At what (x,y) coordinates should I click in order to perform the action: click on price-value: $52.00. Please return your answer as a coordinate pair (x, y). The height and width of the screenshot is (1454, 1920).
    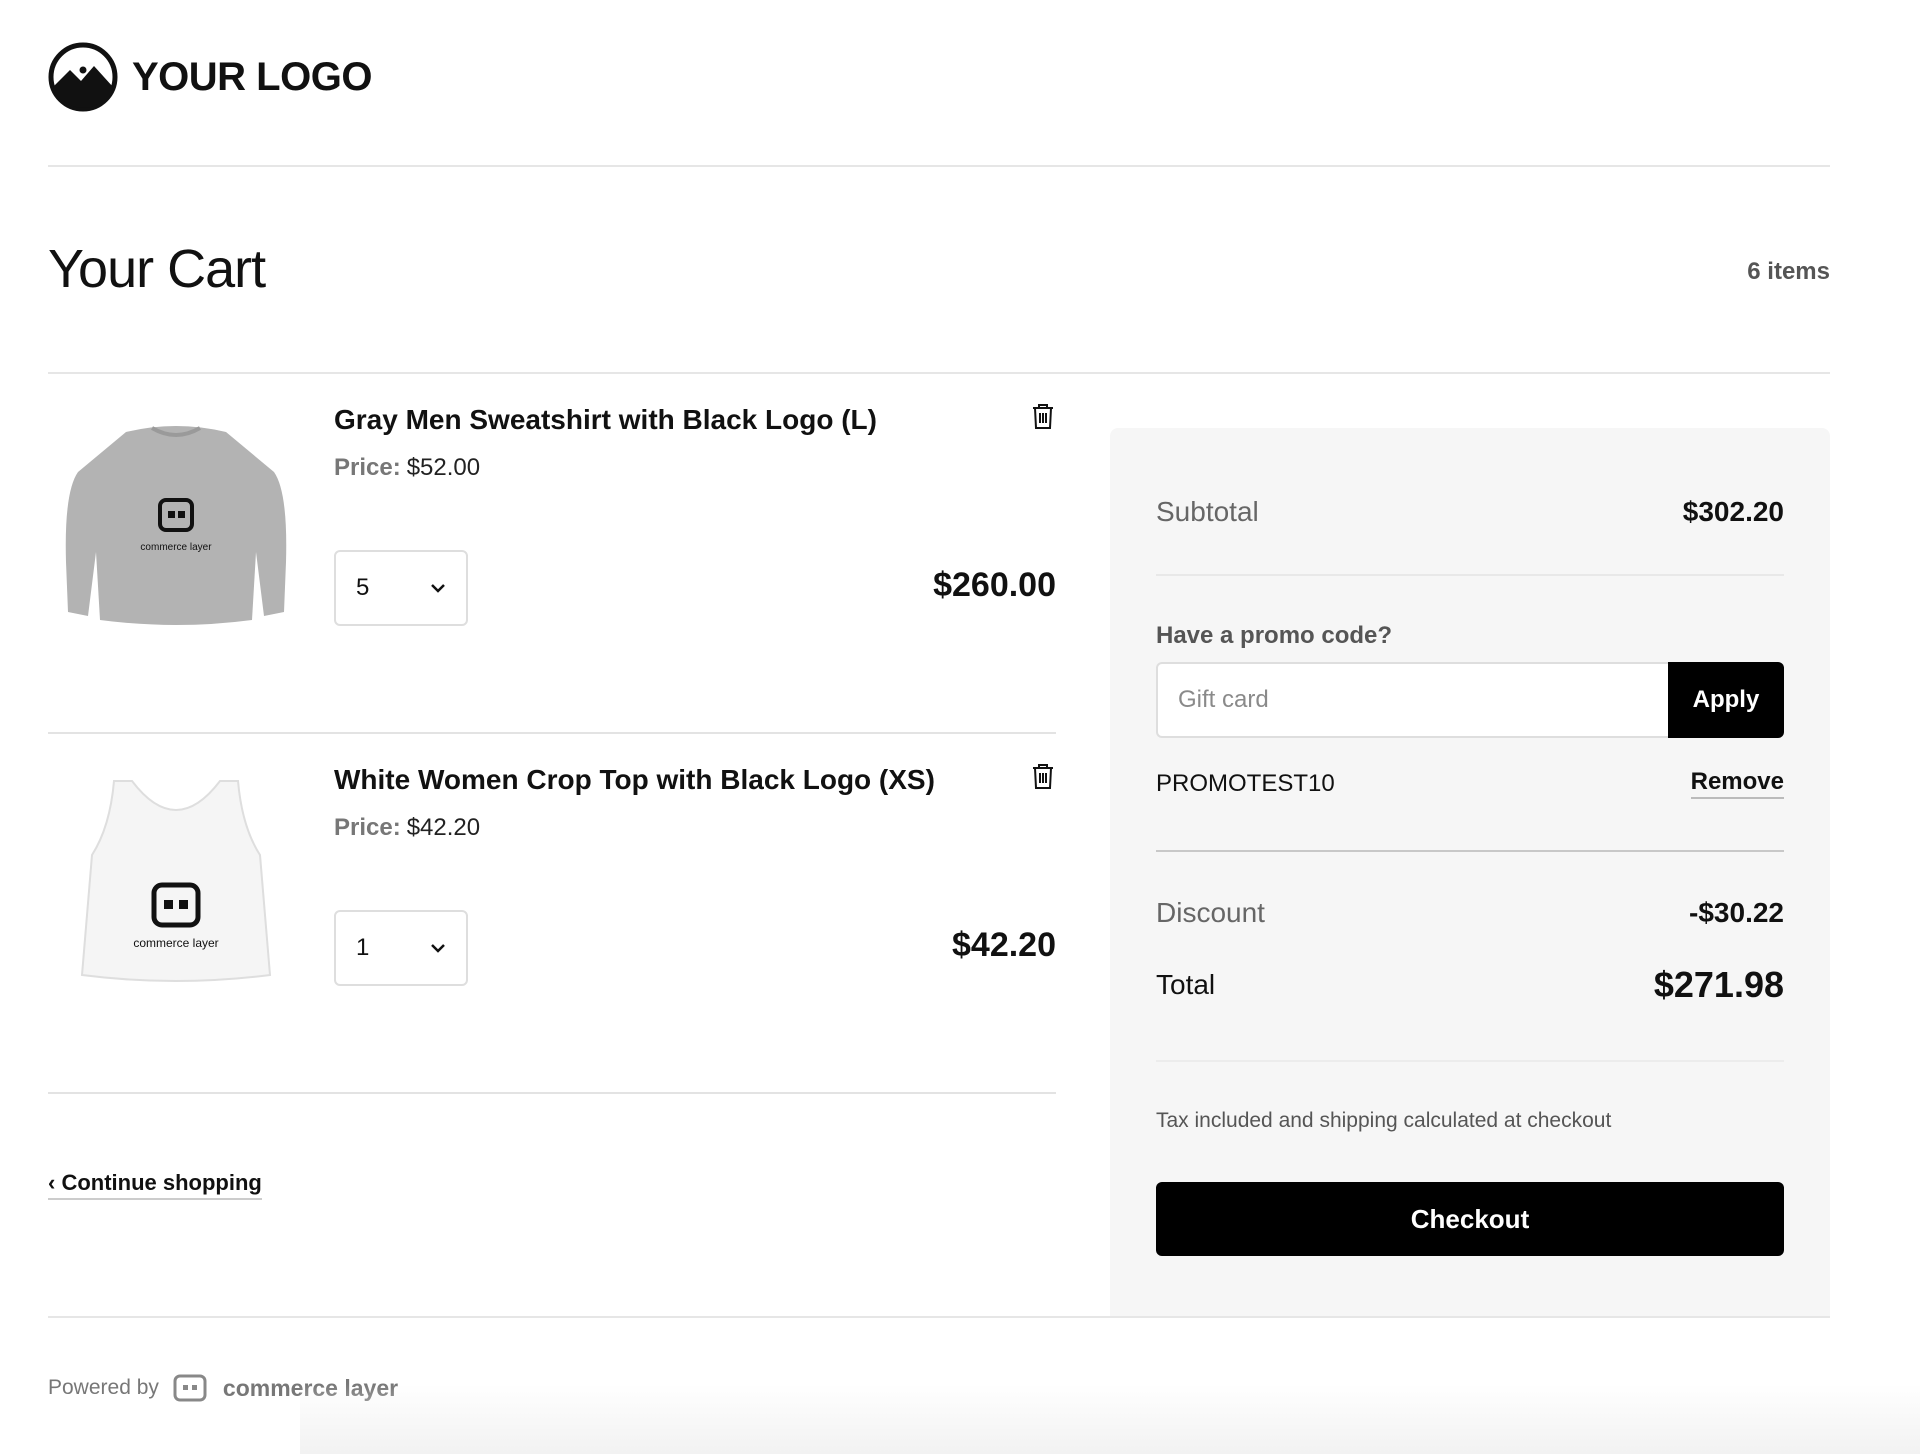
    Looking at the image, I should click on (443, 467).